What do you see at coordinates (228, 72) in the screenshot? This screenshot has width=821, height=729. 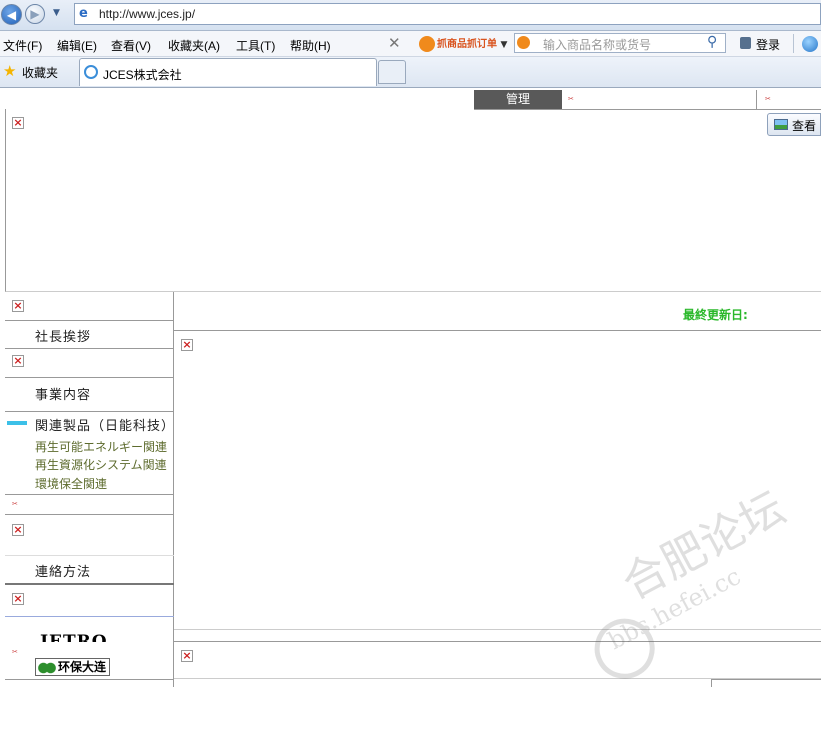 I see `browser-tab: JCES株式会社` at bounding box center [228, 72].